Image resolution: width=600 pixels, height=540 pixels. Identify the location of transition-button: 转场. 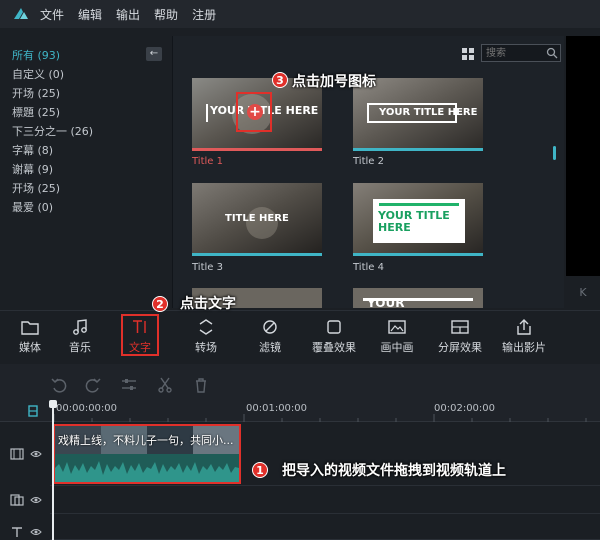
(206, 336).